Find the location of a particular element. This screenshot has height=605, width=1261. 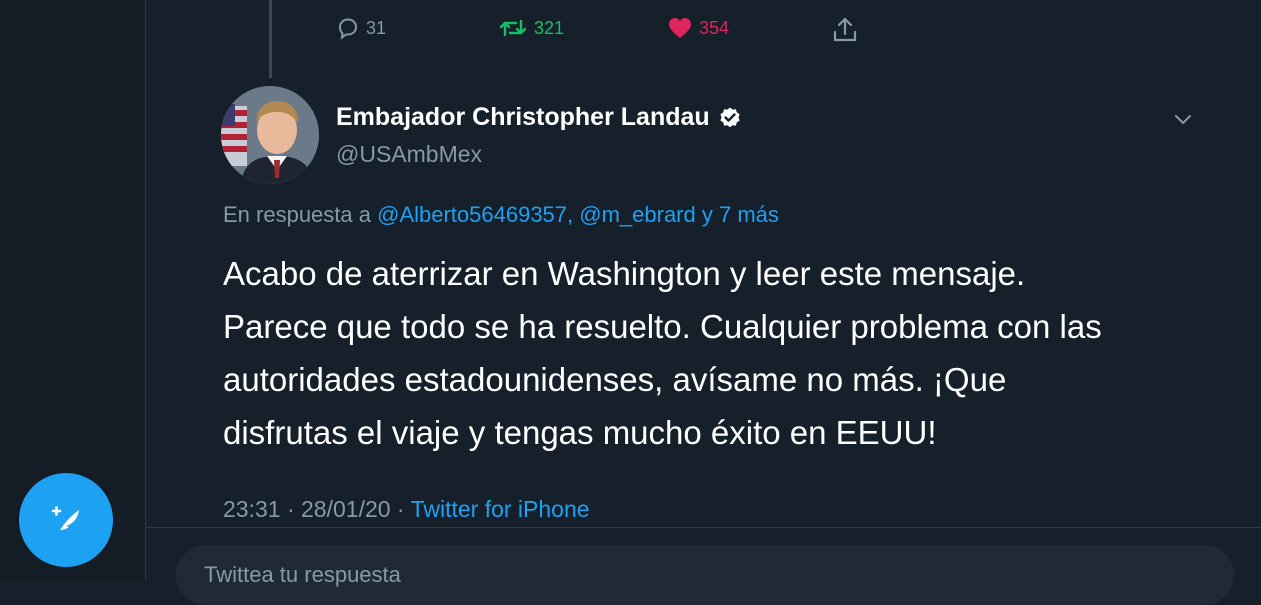

verified-badge-icon is located at coordinates (730, 117).